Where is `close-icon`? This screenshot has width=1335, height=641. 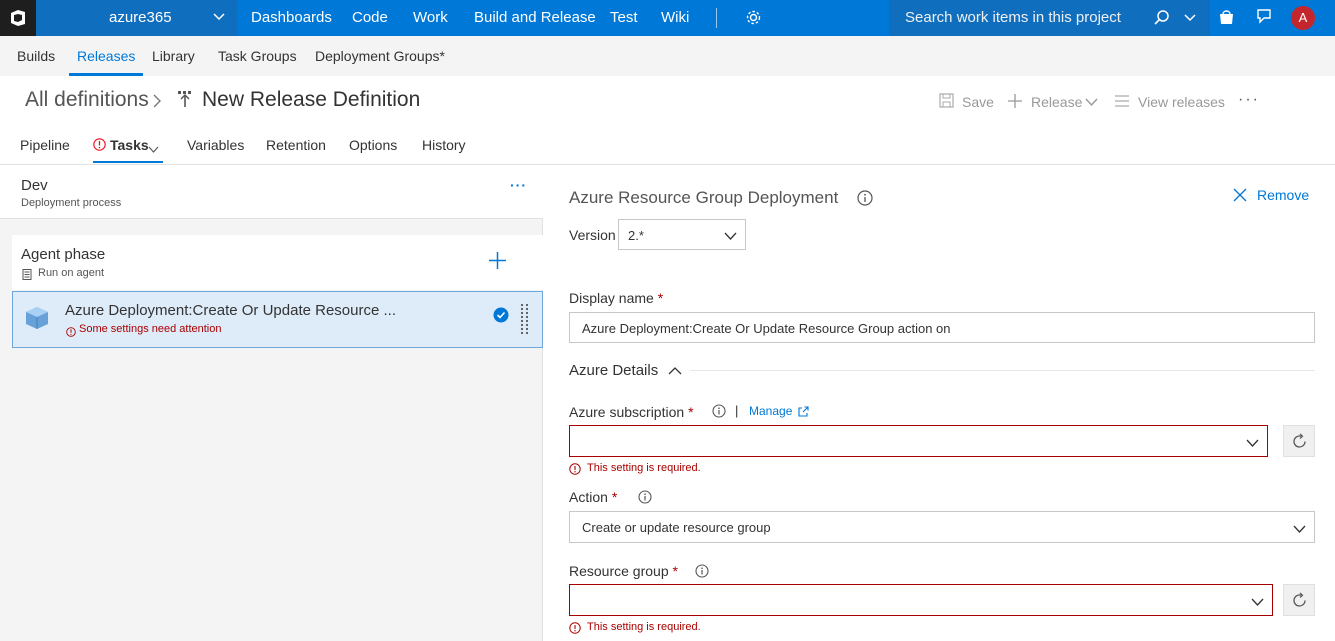
close-icon is located at coordinates (1240, 197).